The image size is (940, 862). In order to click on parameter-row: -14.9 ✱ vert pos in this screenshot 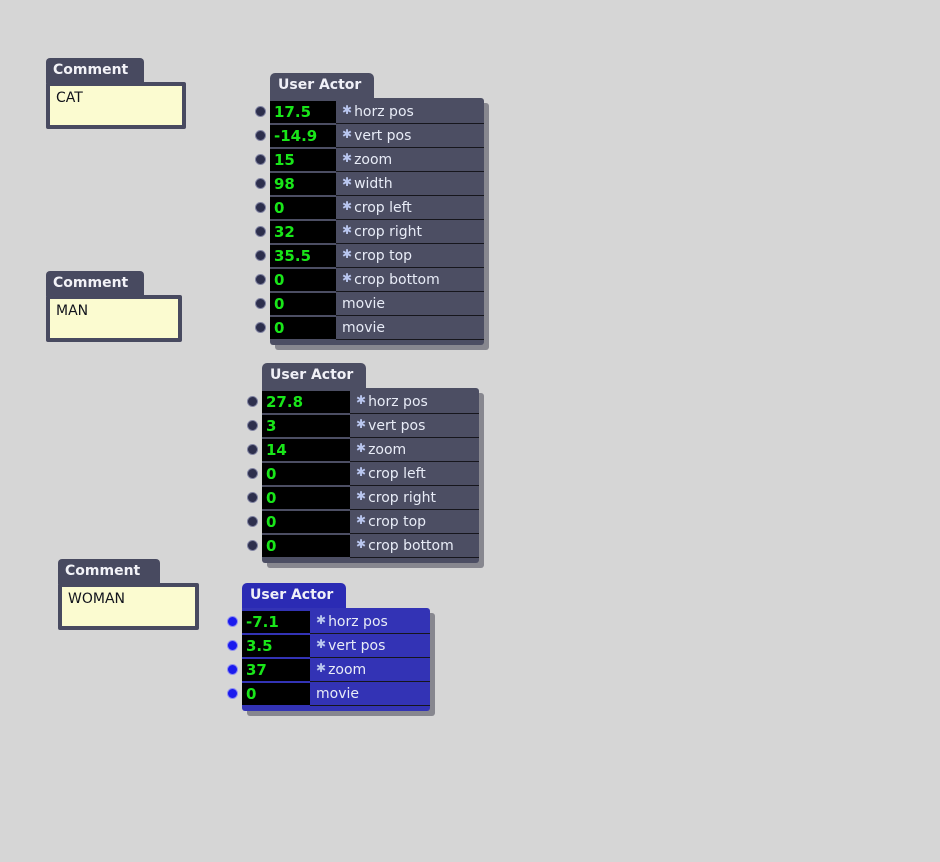, I will do `click(369, 136)`.